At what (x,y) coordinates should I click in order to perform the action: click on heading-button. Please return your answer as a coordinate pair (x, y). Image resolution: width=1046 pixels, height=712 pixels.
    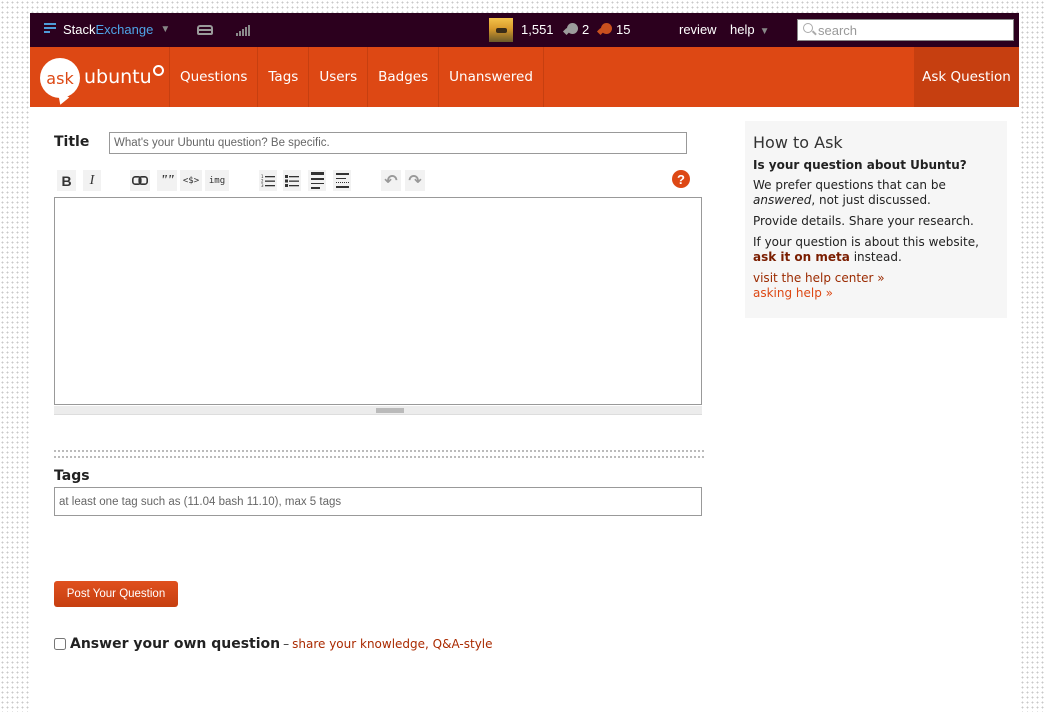
    Looking at the image, I should click on (317, 180).